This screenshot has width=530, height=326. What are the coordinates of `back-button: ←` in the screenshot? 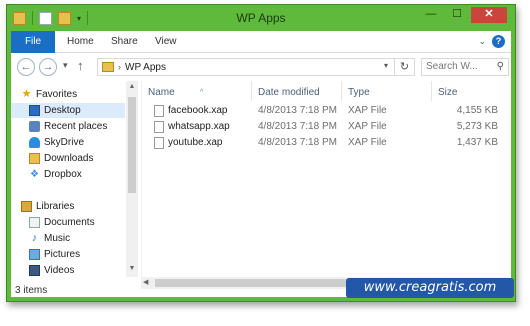 It's located at (26, 67).